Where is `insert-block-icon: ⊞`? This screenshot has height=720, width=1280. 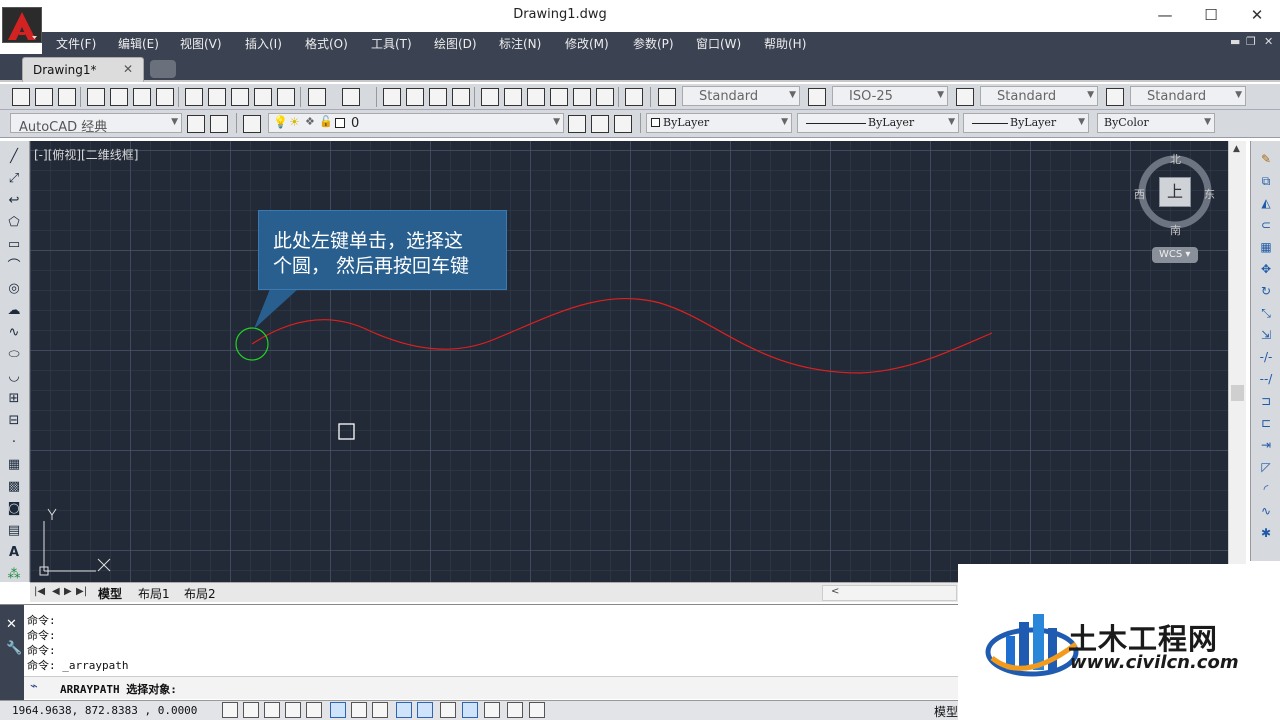 insert-block-icon: ⊞ is located at coordinates (14, 399).